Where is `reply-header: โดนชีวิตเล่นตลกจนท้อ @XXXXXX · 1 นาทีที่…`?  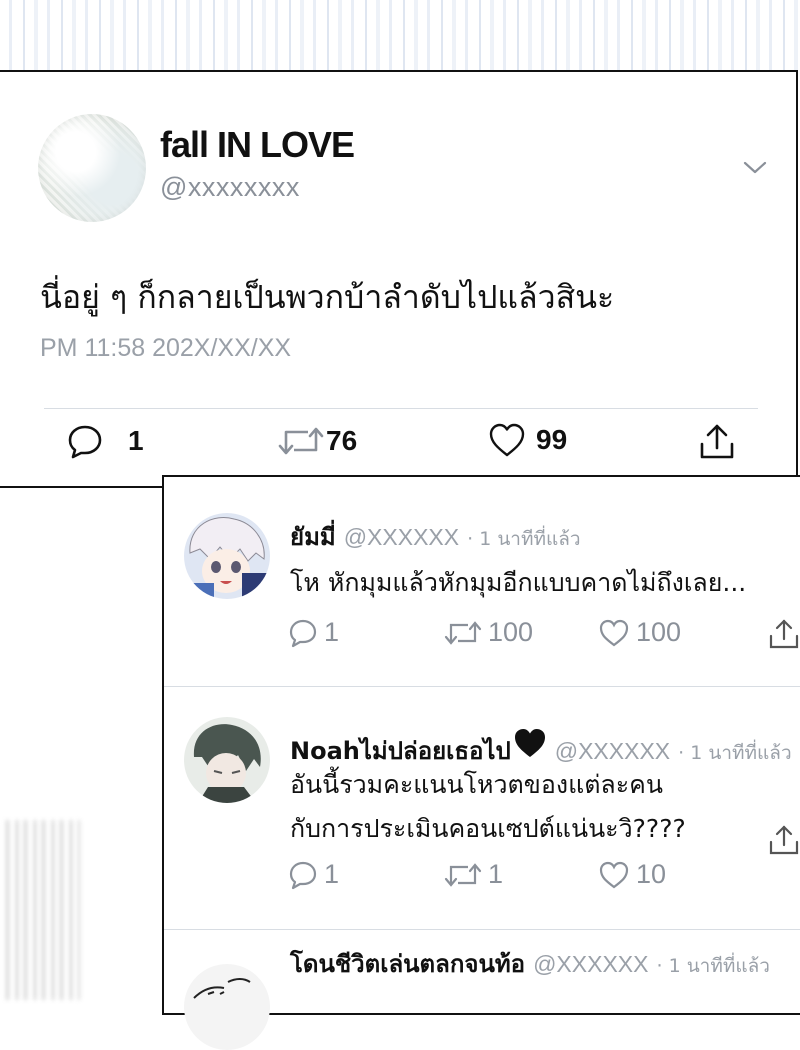
reply-header: โดนชีวิตเล่นตลกจนท้อ @XXXXXX · 1 นาทีที่… is located at coordinates (530, 963).